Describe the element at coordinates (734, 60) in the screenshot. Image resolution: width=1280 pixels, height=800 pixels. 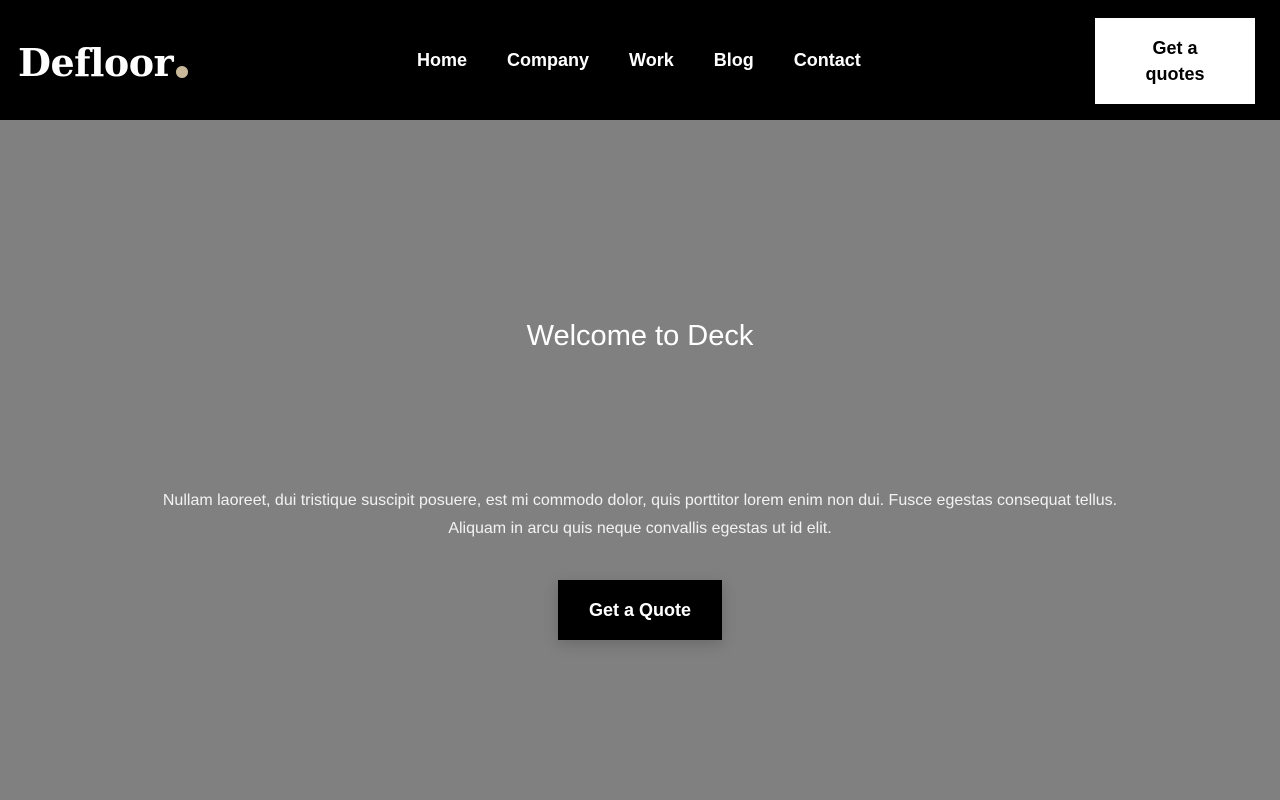
I see `nav-item-blog: Blog` at that location.